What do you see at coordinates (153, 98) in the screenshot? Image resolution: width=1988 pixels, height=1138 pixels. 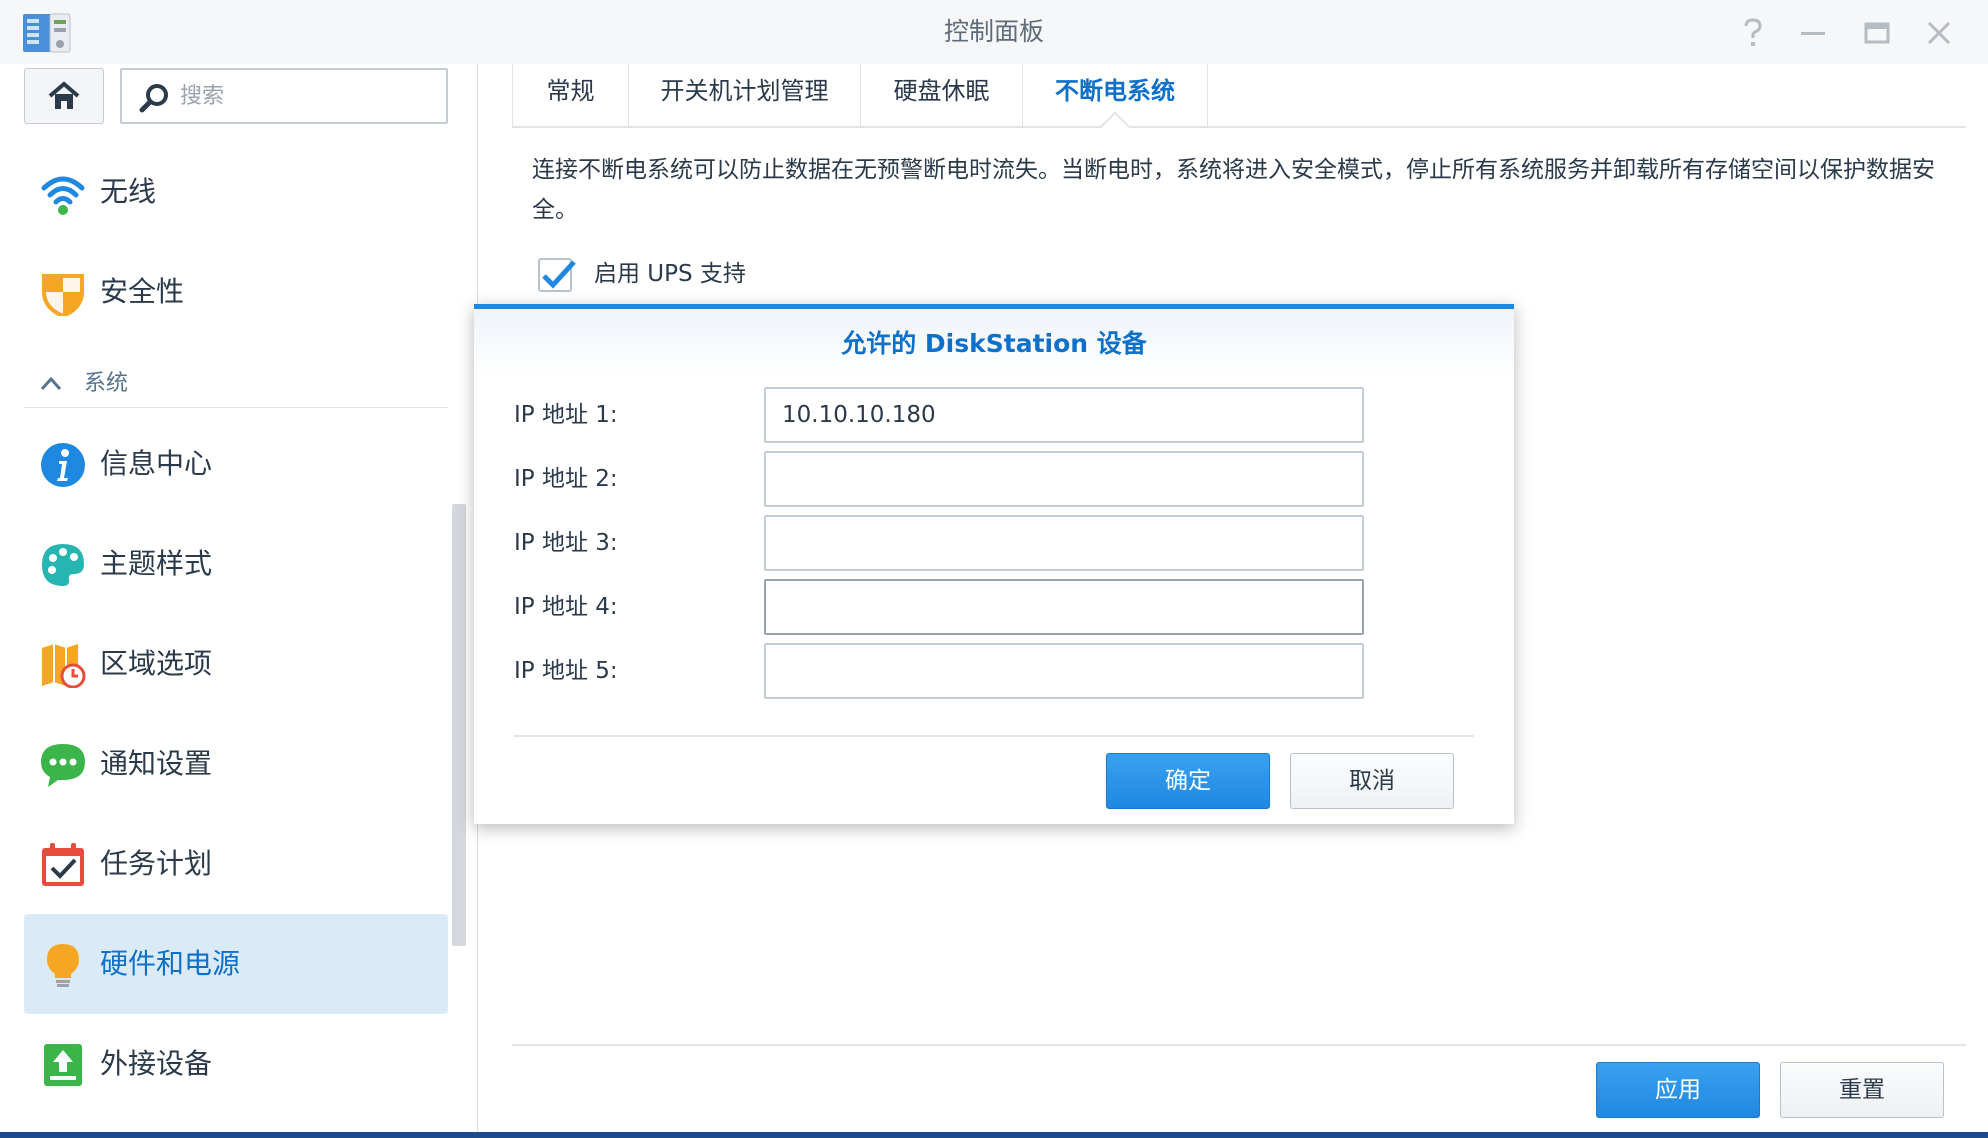 I see `search-icon` at bounding box center [153, 98].